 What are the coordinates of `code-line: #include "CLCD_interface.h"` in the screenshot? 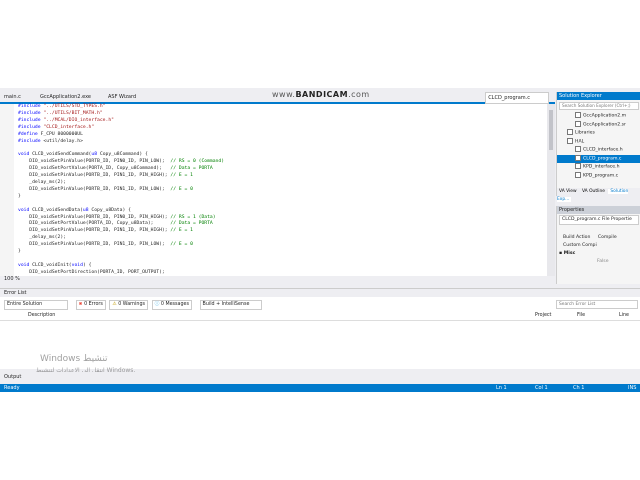 It's located at (121, 128).